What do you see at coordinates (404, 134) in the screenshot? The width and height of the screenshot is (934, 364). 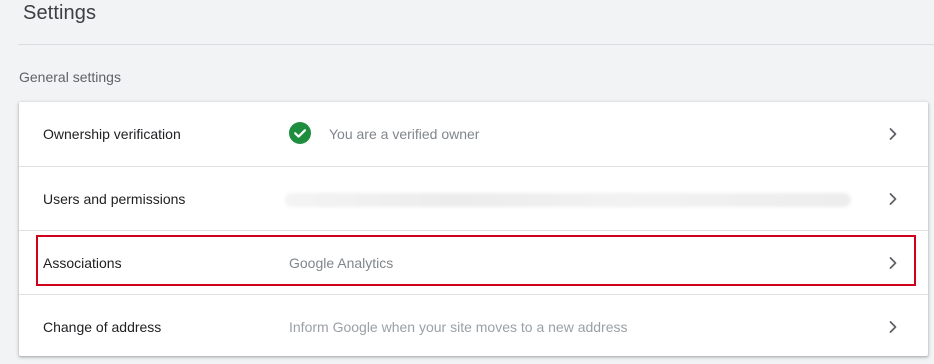 I see `verified-status-text: You are a verified owner` at bounding box center [404, 134].